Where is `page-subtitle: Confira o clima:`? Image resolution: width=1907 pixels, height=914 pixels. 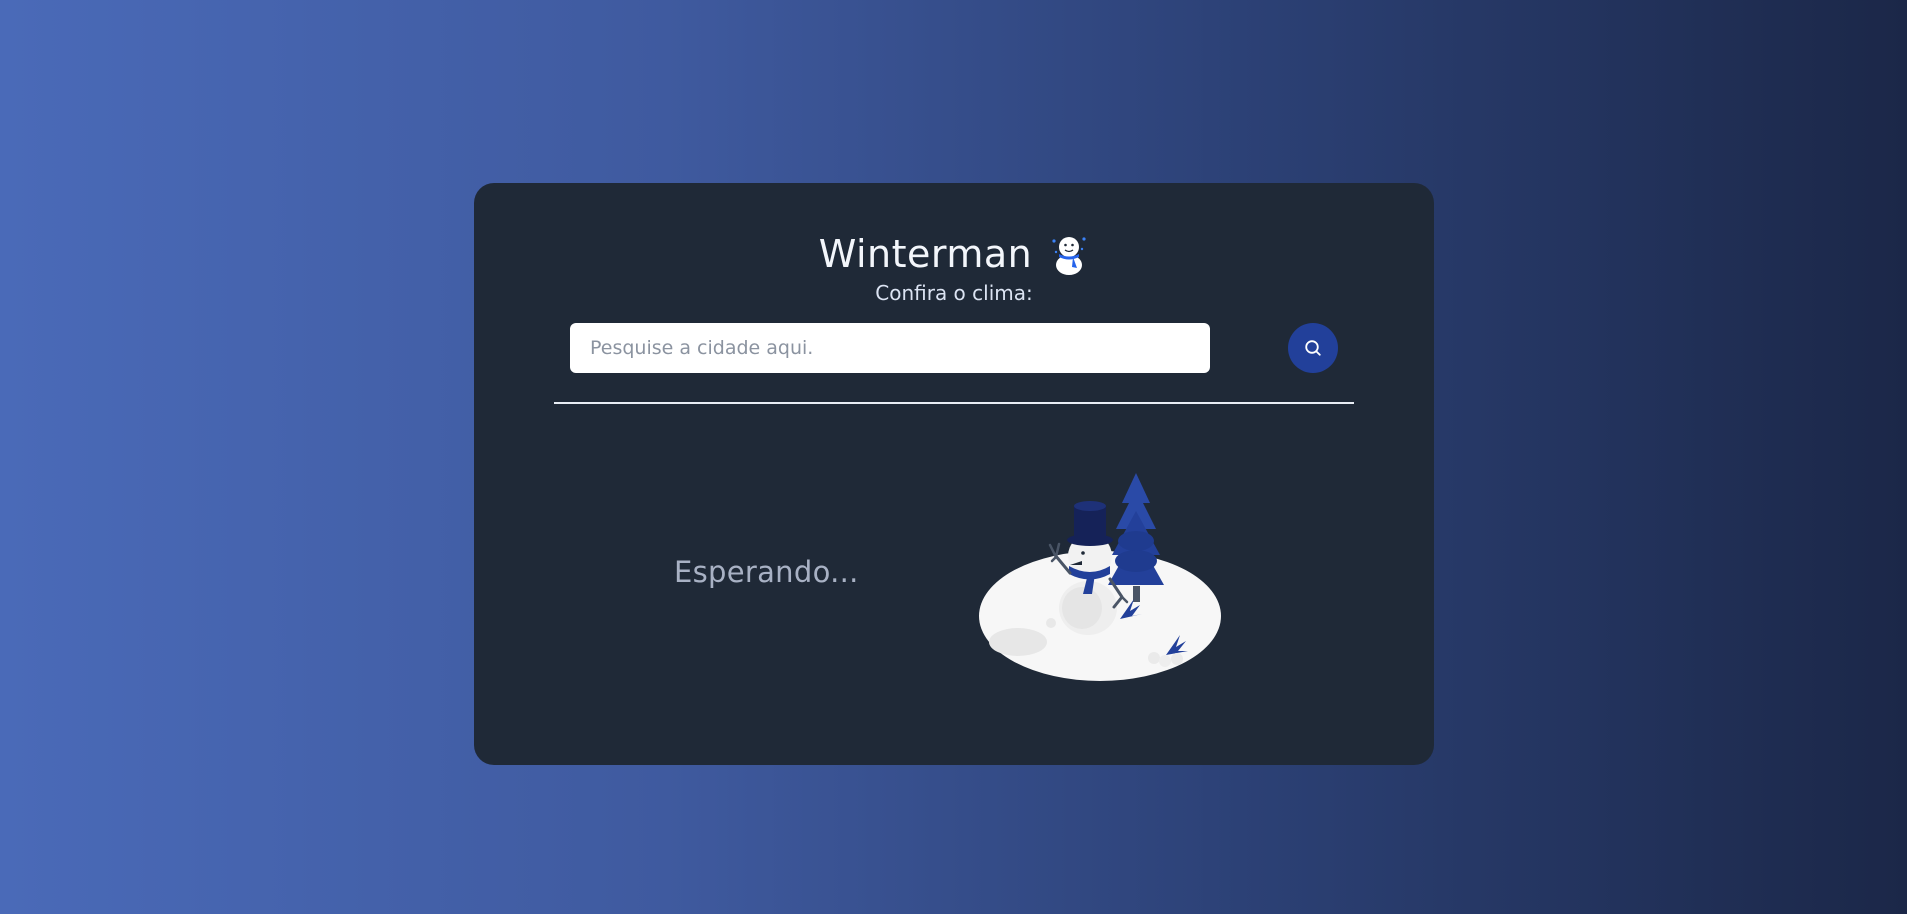 page-subtitle: Confira o clima: is located at coordinates (954, 293).